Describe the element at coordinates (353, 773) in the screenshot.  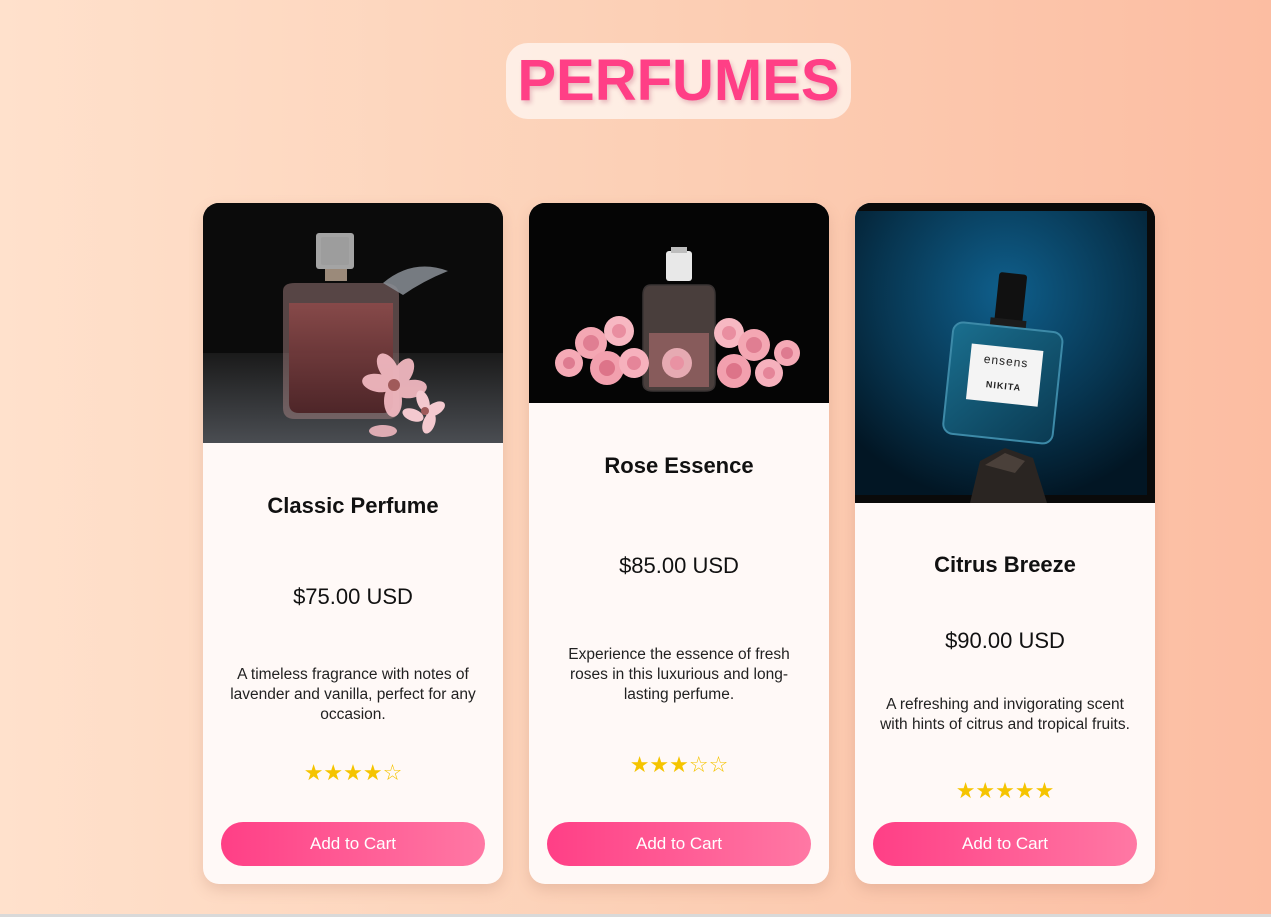
I see `star-rating: ★★★★☆` at that location.